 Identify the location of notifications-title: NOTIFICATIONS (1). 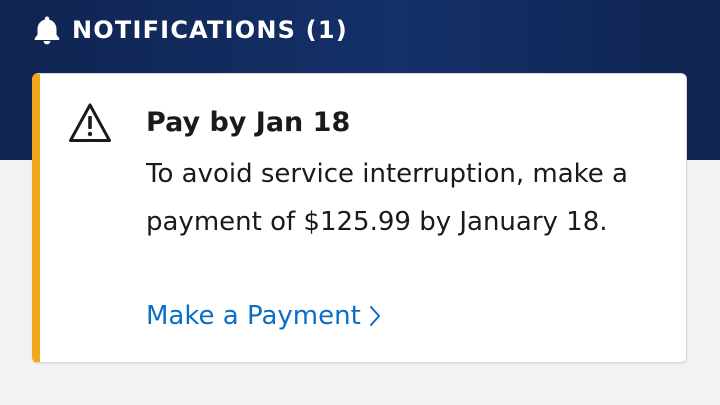
(210, 30).